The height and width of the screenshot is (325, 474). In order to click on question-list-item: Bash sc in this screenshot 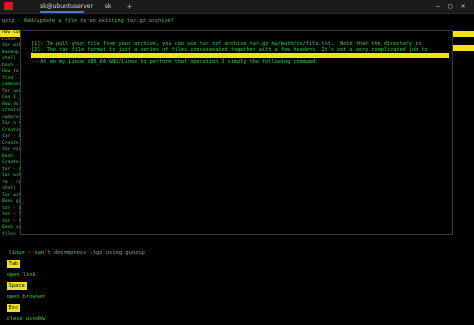, I will do `click(10, 228)`.